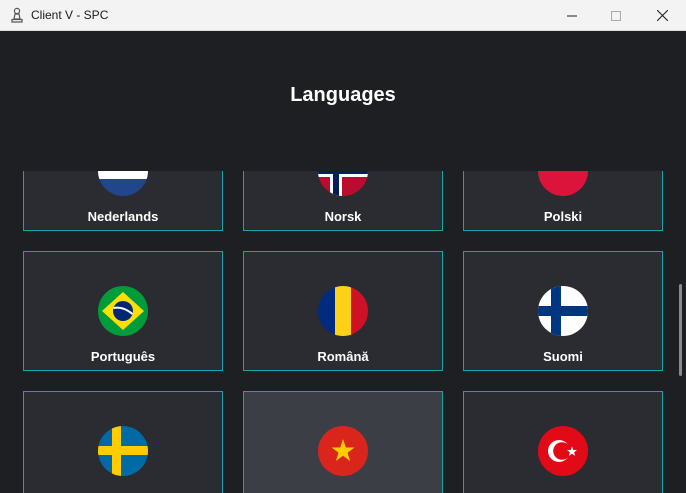  I want to click on maximize-icon, so click(616, 15).